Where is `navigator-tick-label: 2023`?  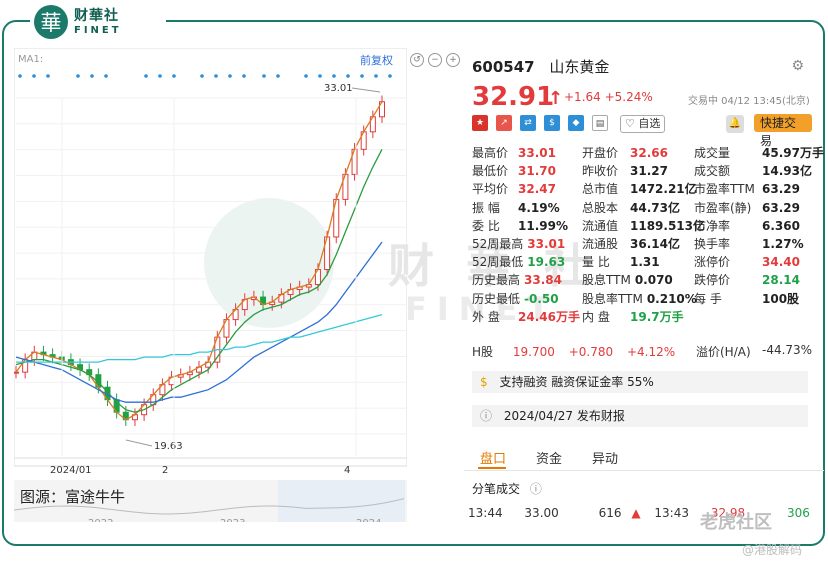
navigator-tick-label: 2023 is located at coordinates (232, 520).